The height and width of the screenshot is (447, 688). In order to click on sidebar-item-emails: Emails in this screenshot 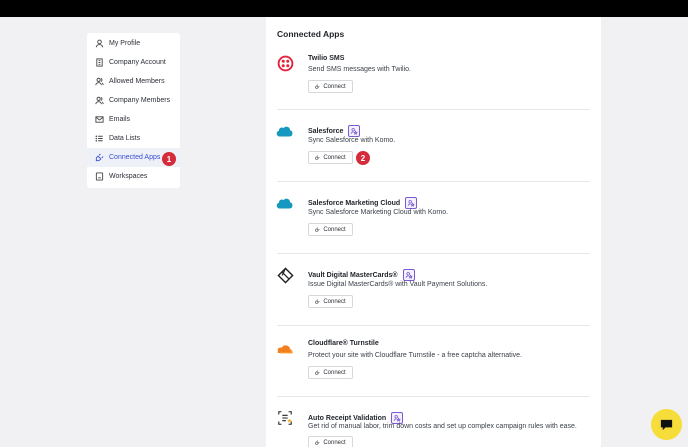, I will do `click(133, 119)`.